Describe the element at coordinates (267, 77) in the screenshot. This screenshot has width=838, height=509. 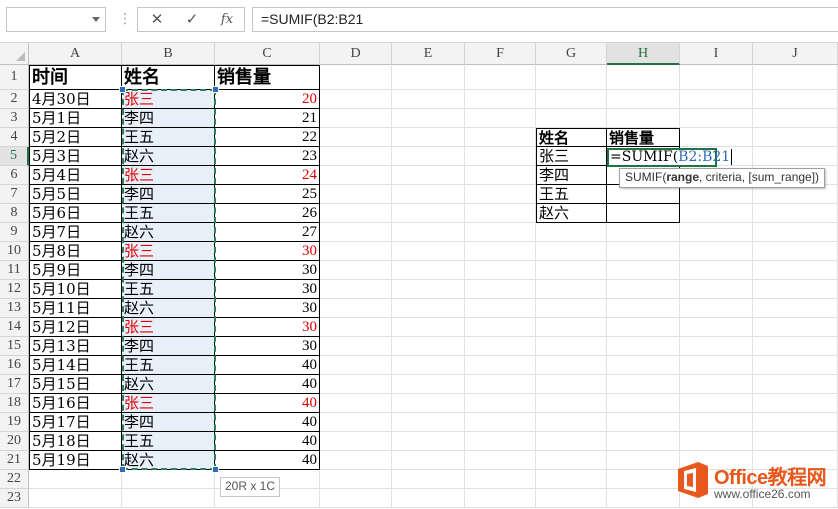
I see `table1-header-qty: 销售量` at that location.